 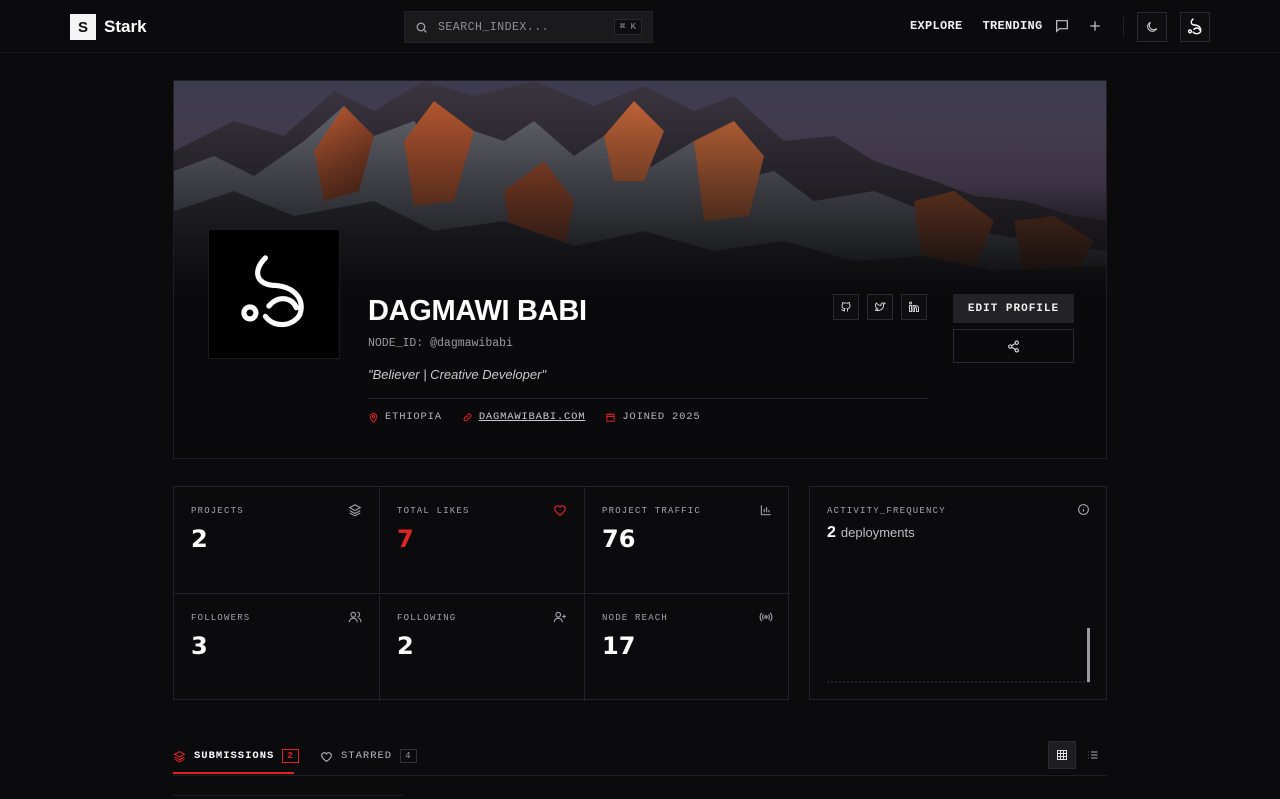 I want to click on share-icon, so click(x=1013, y=346).